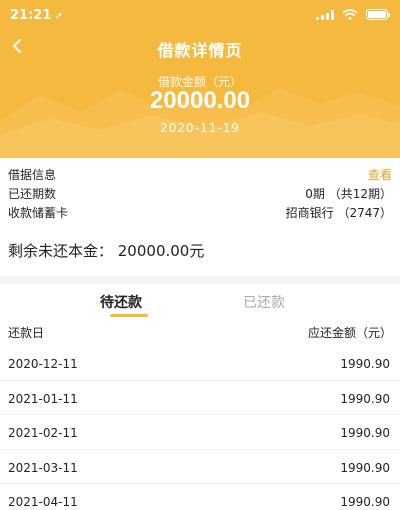 The image size is (400, 510). I want to click on repayment-tabs: 待还款 已还款, so click(200, 302).